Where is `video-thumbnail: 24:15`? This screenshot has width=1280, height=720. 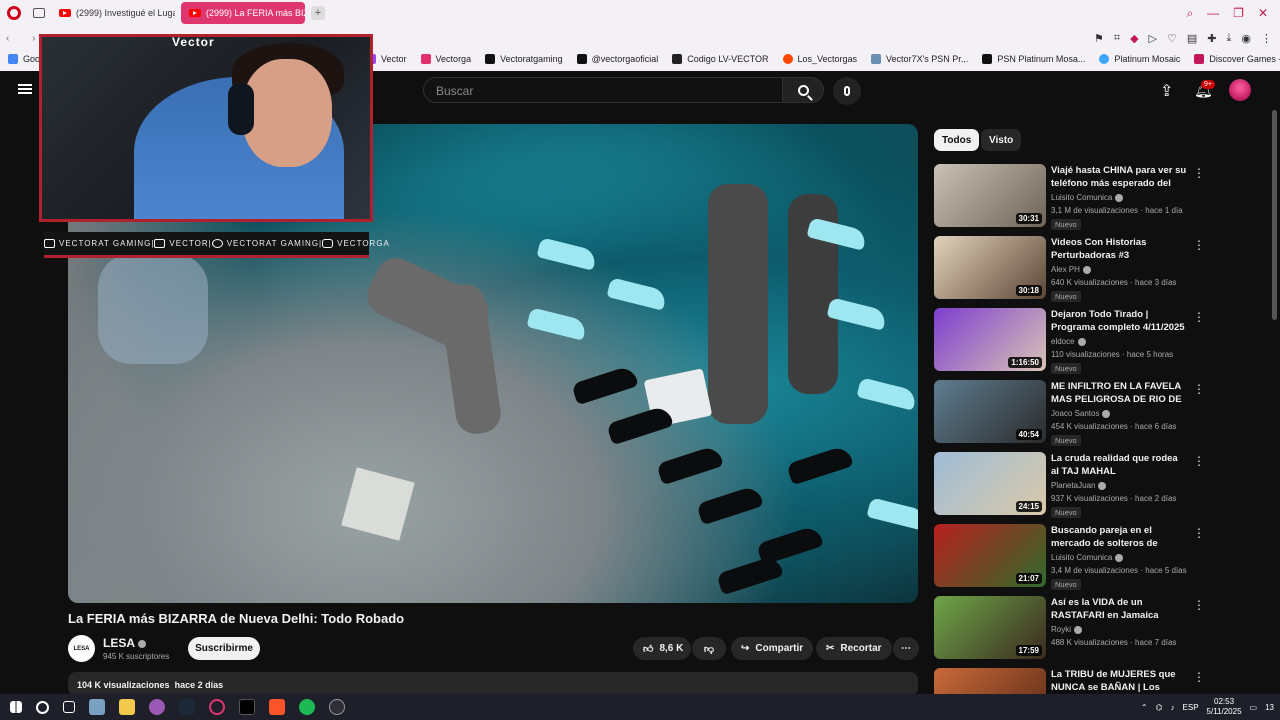 video-thumbnail: 24:15 is located at coordinates (990, 483).